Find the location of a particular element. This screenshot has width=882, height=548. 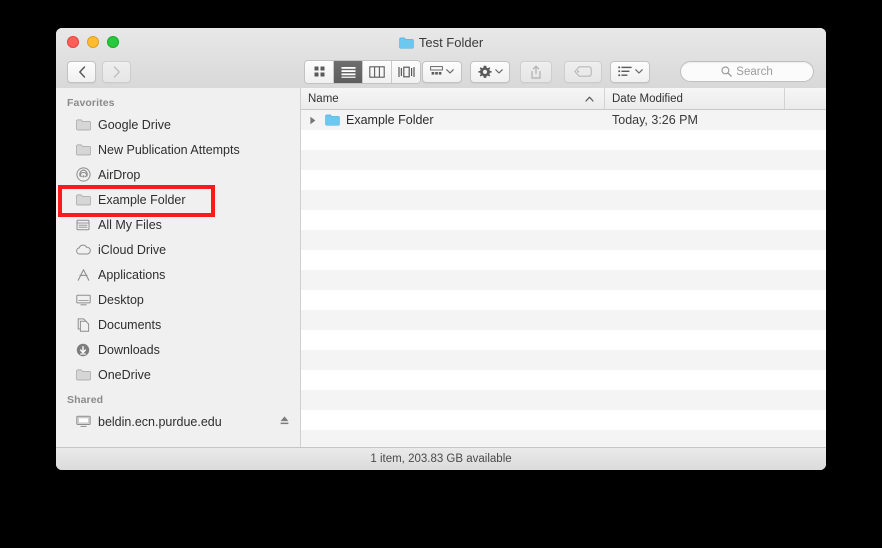

gear-icon is located at coordinates (484, 71).